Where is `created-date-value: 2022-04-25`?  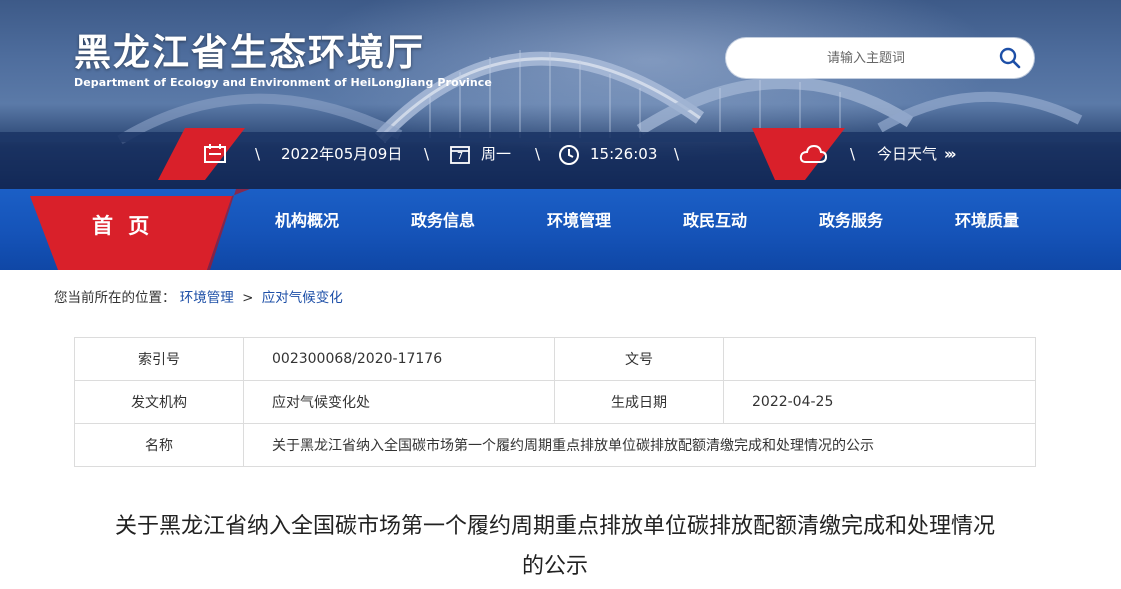
created-date-value: 2022-04-25 is located at coordinates (879, 402).